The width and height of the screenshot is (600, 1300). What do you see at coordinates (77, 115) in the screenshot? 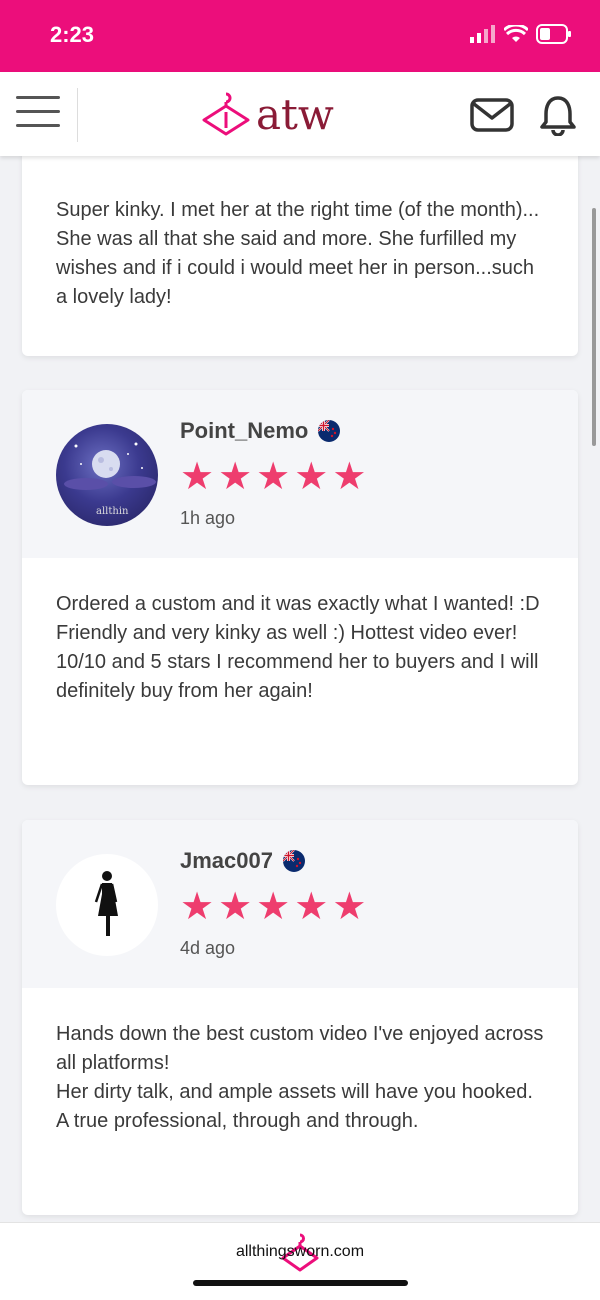
I see `nav-divider` at bounding box center [77, 115].